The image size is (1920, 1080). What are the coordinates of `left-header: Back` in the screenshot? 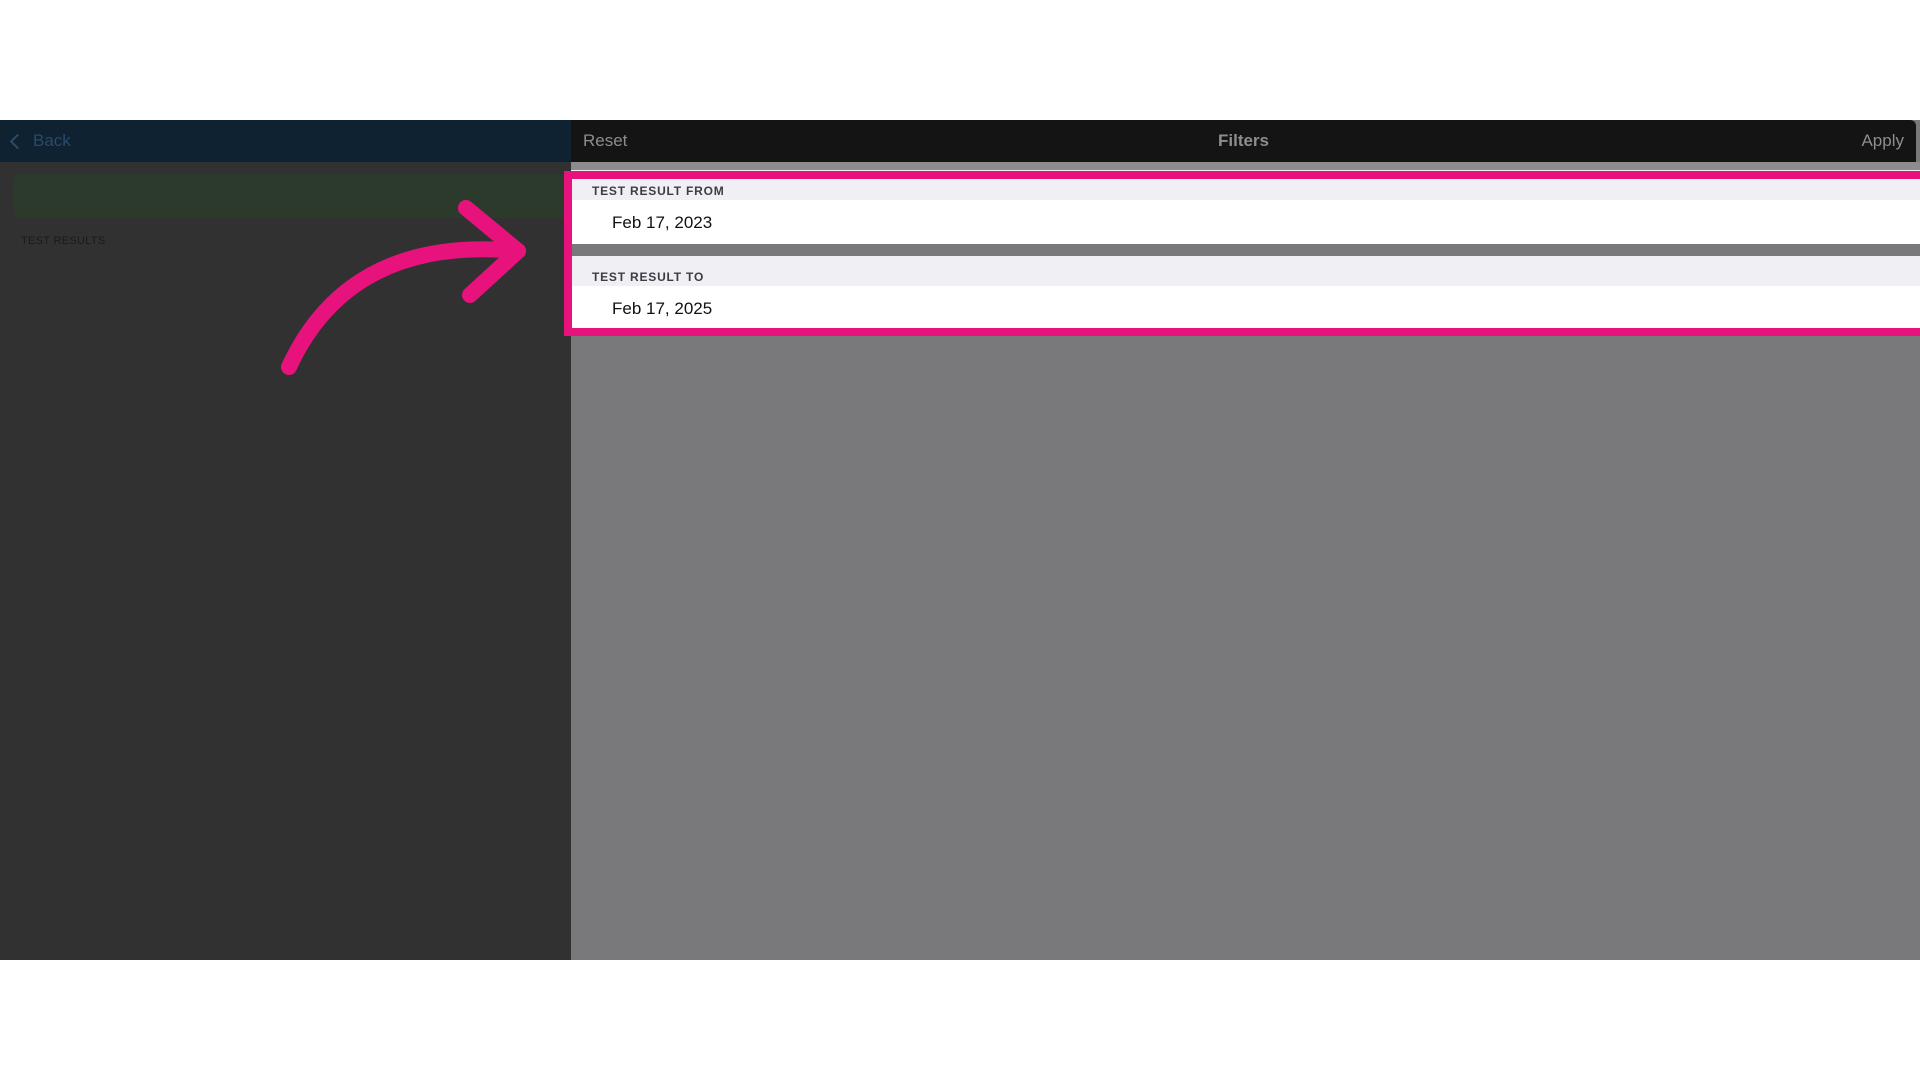 It's located at (285, 141).